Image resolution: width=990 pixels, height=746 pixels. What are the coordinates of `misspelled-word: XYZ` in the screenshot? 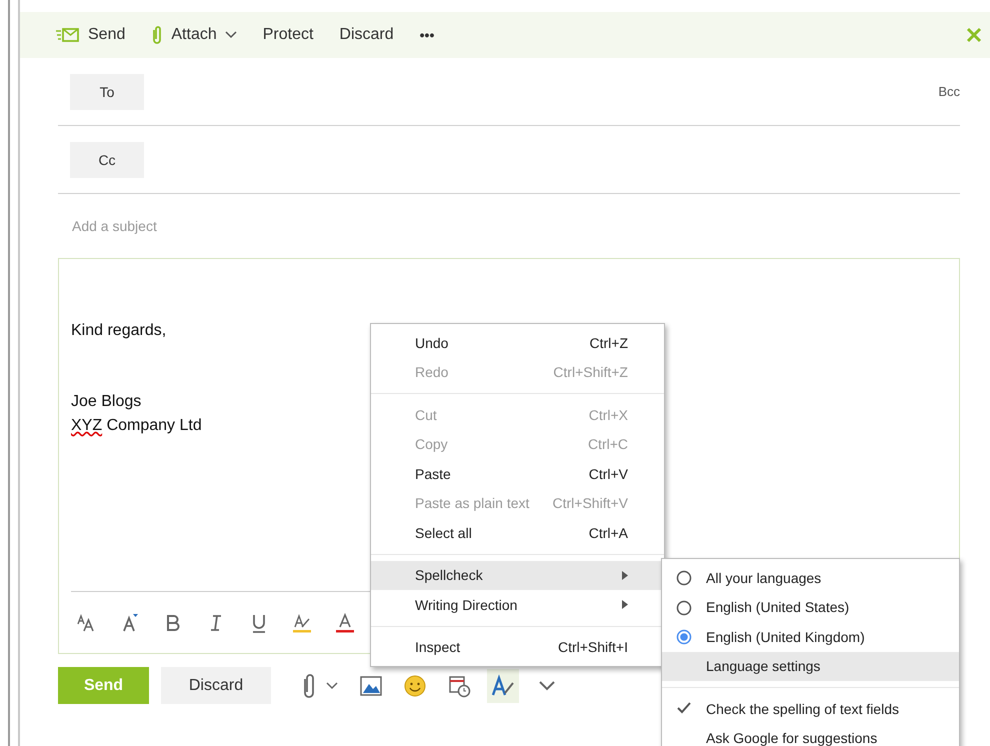 It's located at (86, 425).